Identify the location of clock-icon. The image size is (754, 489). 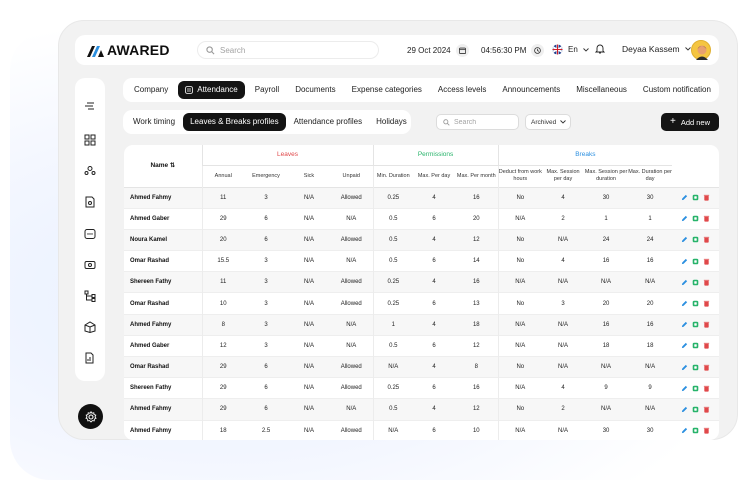
(538, 50).